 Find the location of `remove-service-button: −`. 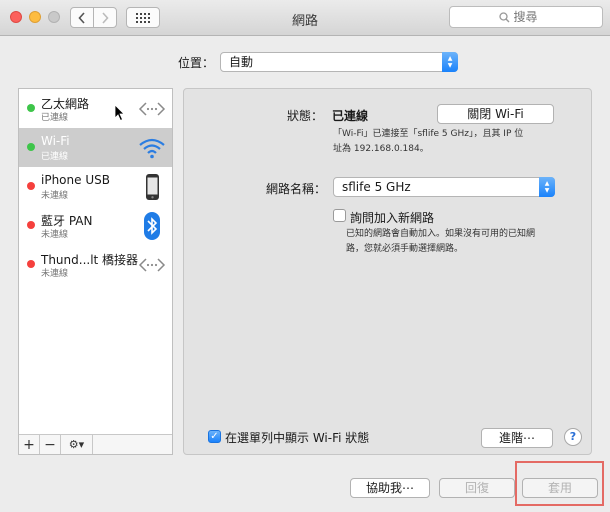

remove-service-button: − is located at coordinates (50, 444).